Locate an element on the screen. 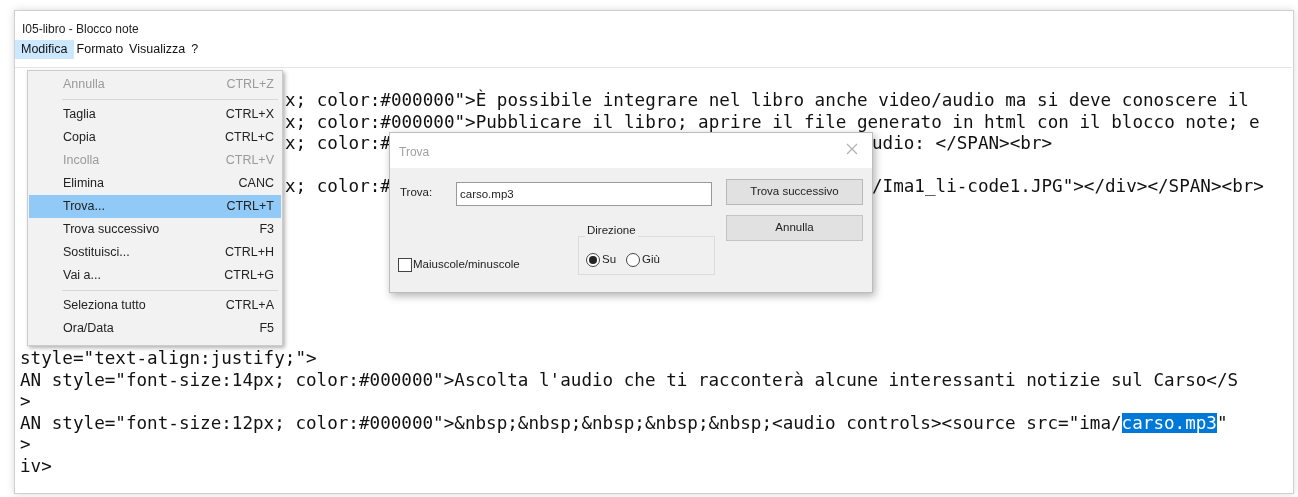  checkbox-label: Maiuscole/minuscole is located at coordinates (466, 264).